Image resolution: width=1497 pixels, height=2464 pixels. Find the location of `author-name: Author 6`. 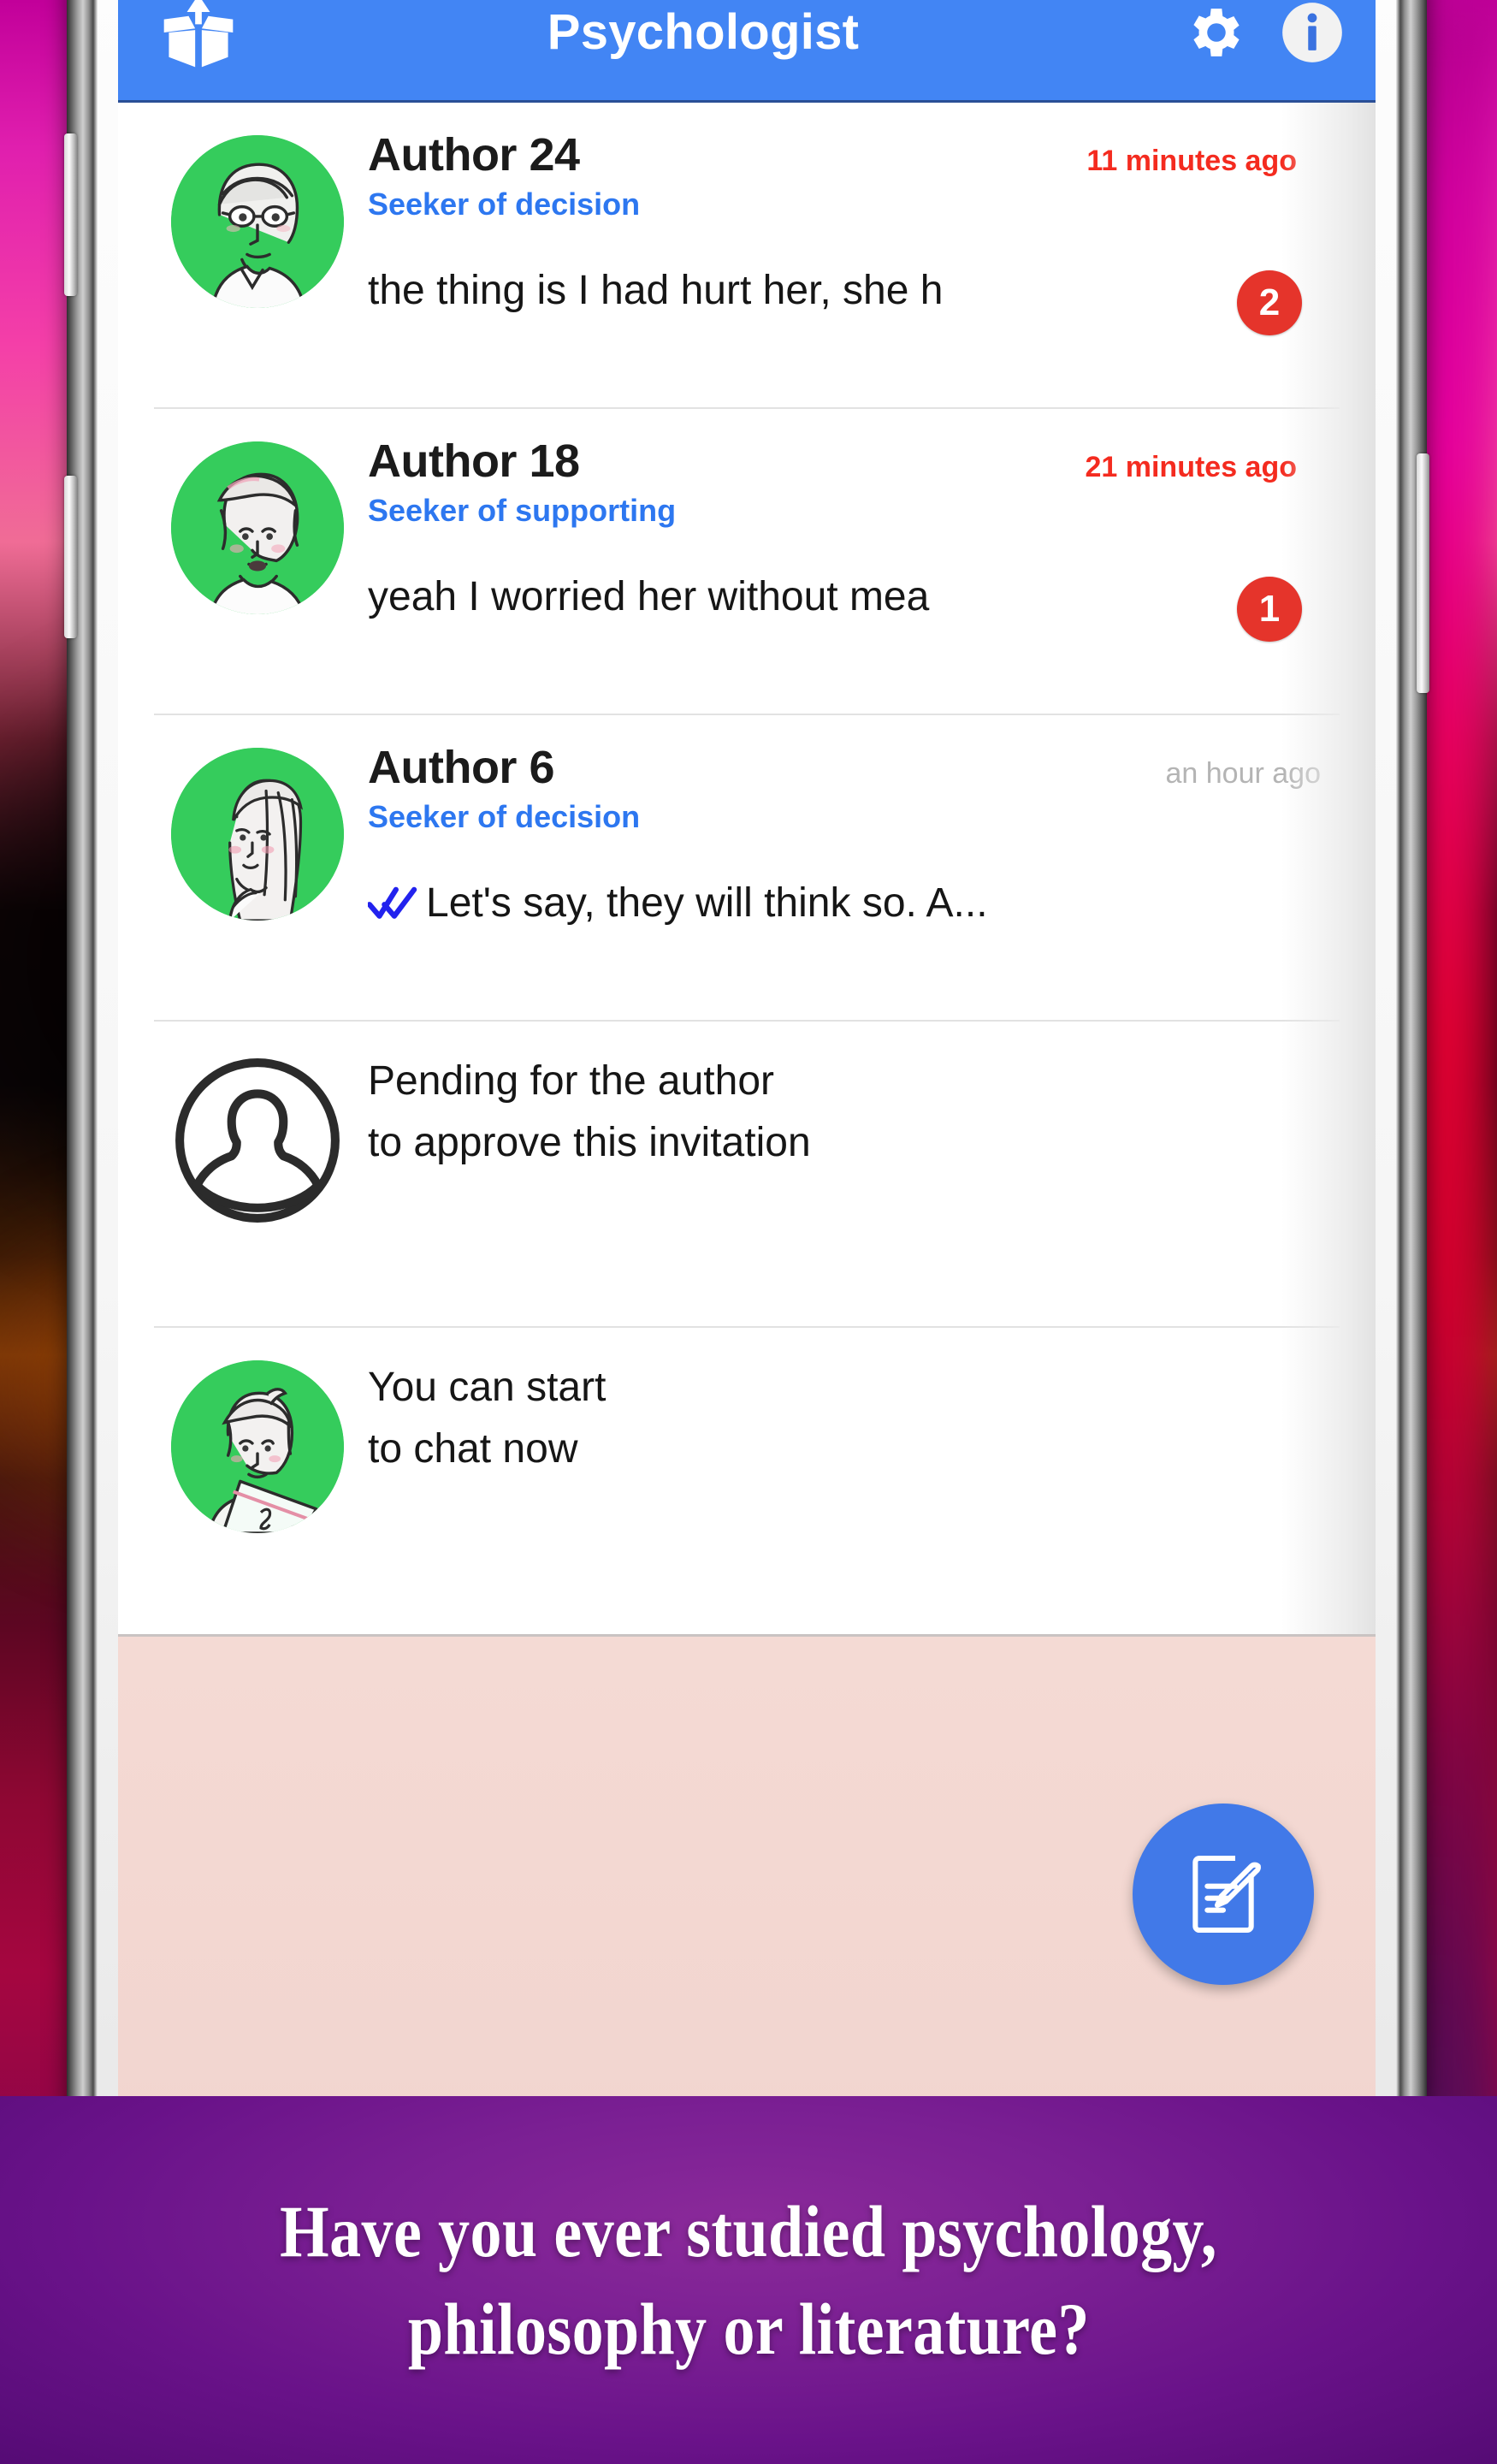

author-name: Author 6 is located at coordinates (461, 767).